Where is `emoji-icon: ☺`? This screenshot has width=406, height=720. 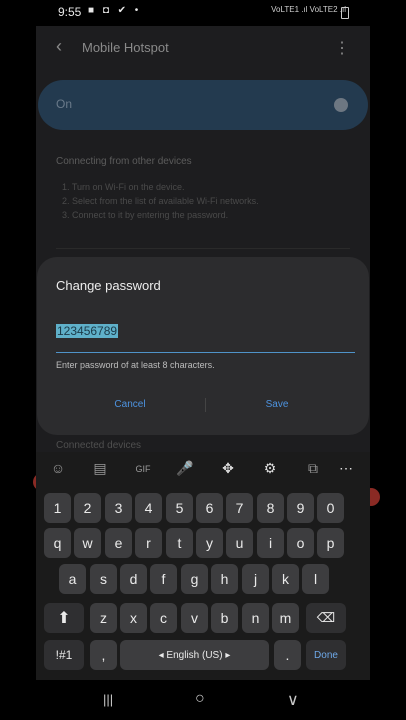
emoji-icon: ☺ is located at coordinates (58, 468).